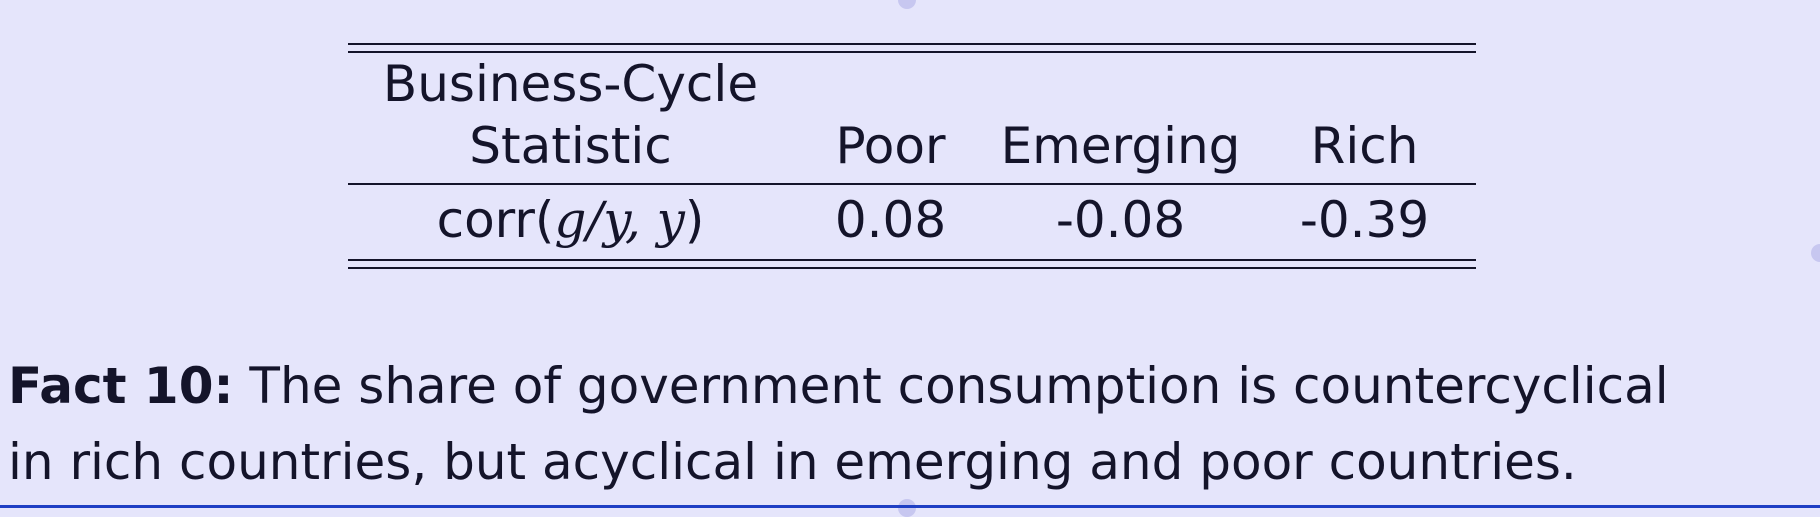 The image size is (1820, 517). Describe the element at coordinates (912, 44) in the screenshot. I see `table-top-rule` at that location.